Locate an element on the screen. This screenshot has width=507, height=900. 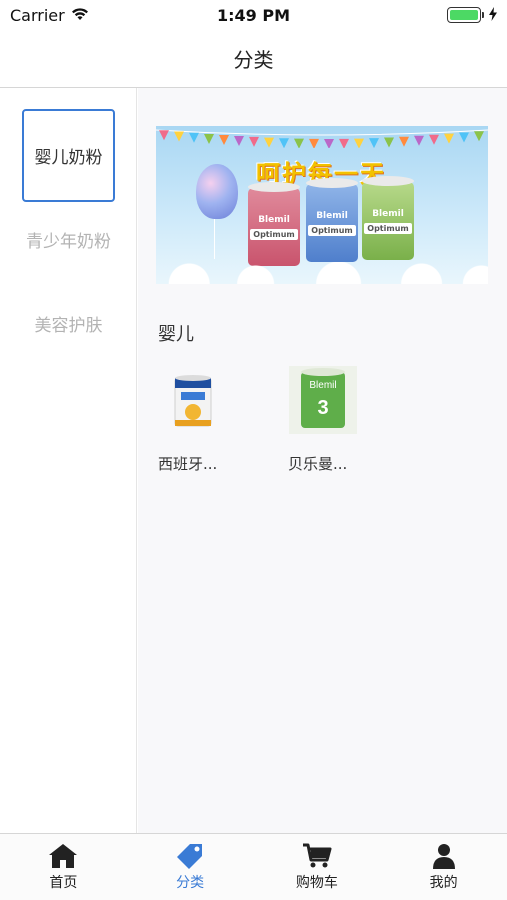
banner-clouds is located at coordinates (322, 273).